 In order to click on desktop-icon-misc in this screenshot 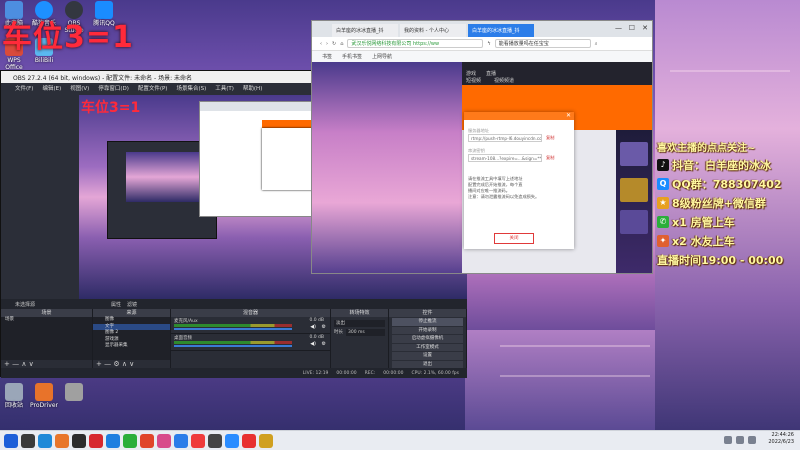, I will do `click(74, 392)`.